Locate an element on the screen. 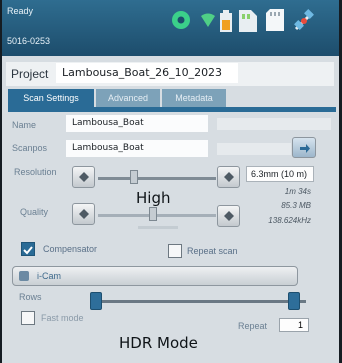 This screenshot has width=342, height=363. name-label: Name is located at coordinates (24, 125).